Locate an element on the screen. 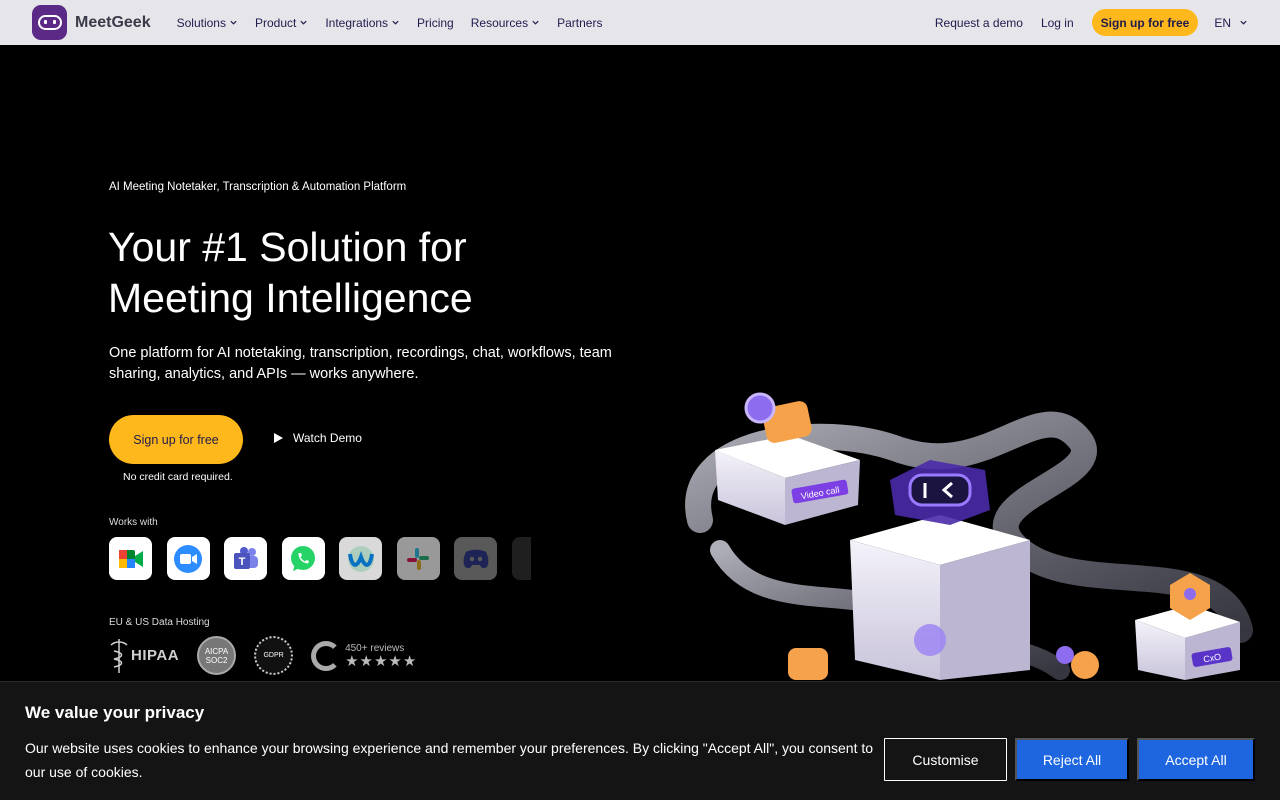 Image resolution: width=1280 pixels, height=800 pixels. caduceus-icon is located at coordinates (119, 655).